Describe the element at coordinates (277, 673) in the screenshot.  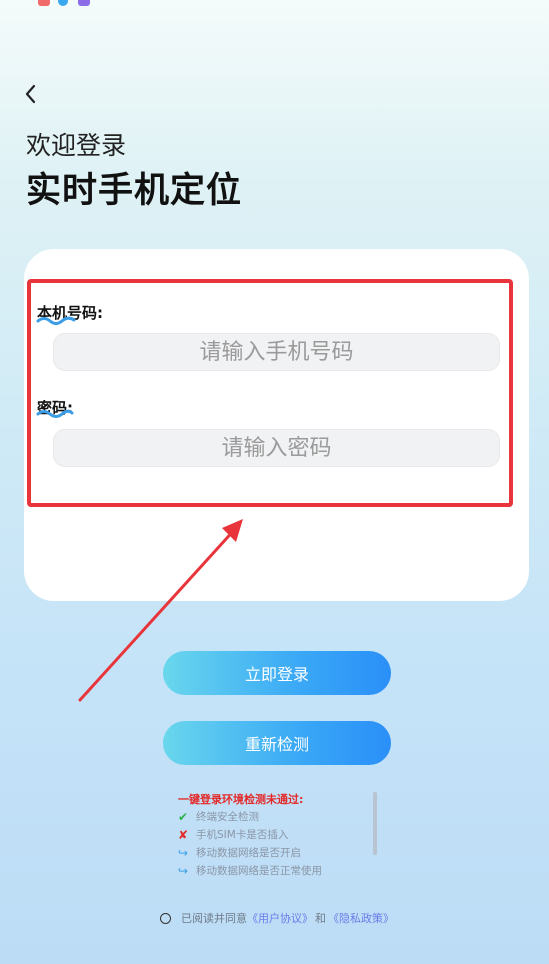
I see `login-button: 立即登录` at that location.